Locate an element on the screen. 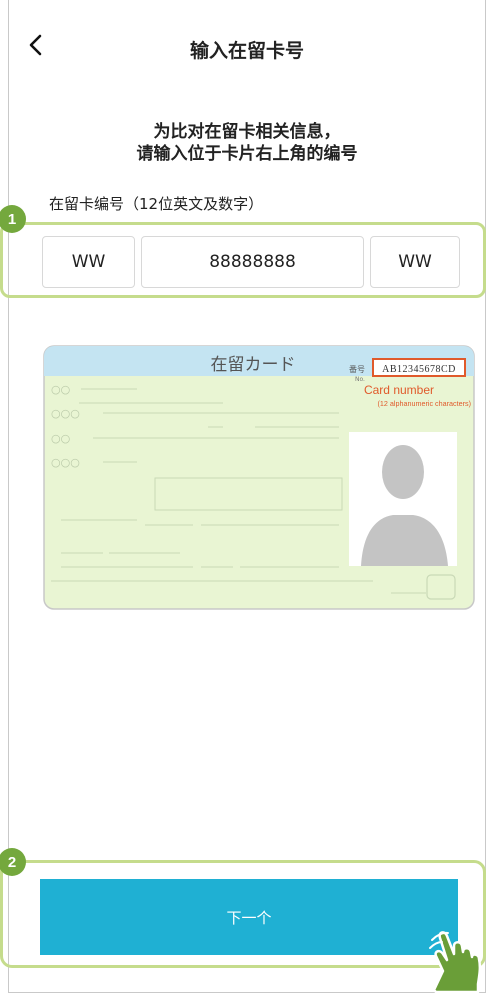 The width and height of the screenshot is (492, 993). card-number-label-jp: 番号 is located at coordinates (357, 369).